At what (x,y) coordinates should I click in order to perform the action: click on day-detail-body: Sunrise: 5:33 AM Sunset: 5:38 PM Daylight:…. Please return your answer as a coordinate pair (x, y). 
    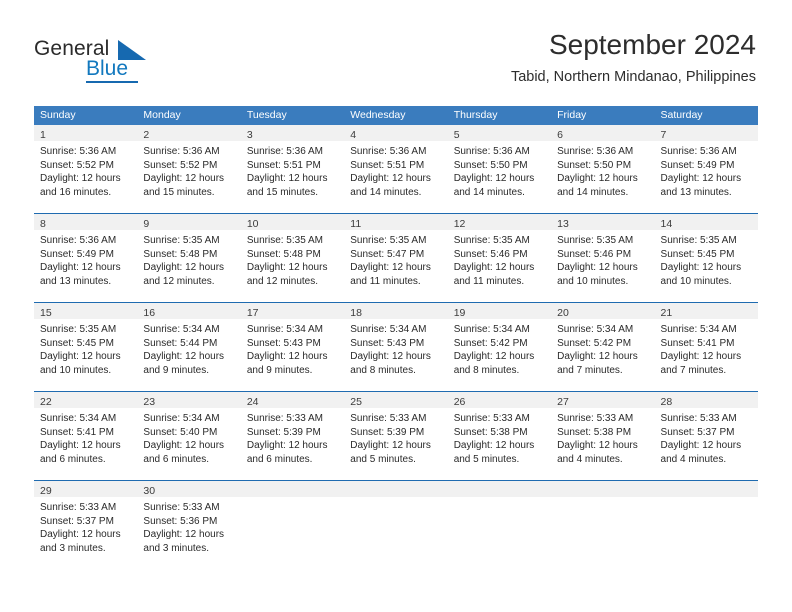
    Looking at the image, I should click on (602, 437).